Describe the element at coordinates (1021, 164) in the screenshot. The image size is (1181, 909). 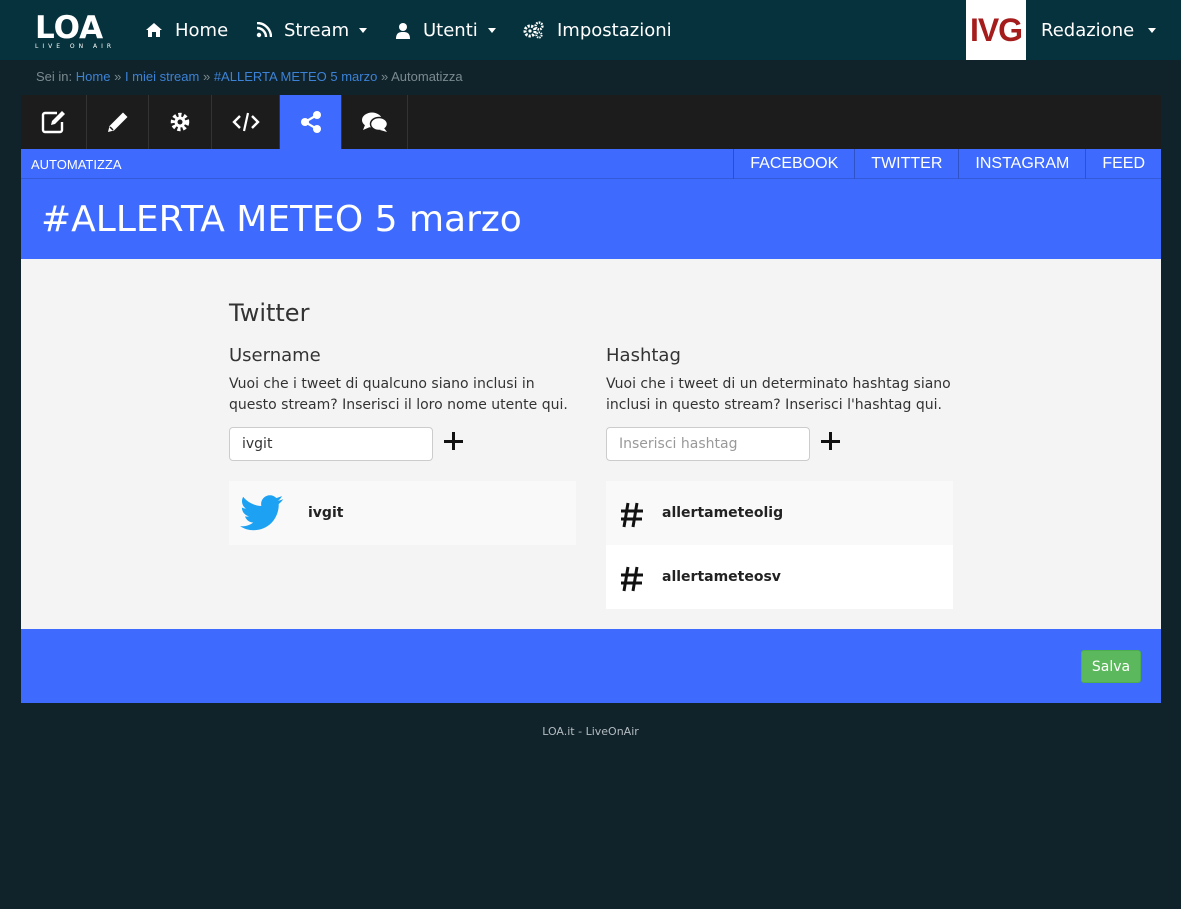
I see `tab-instagram: INSTAGRAM` at that location.